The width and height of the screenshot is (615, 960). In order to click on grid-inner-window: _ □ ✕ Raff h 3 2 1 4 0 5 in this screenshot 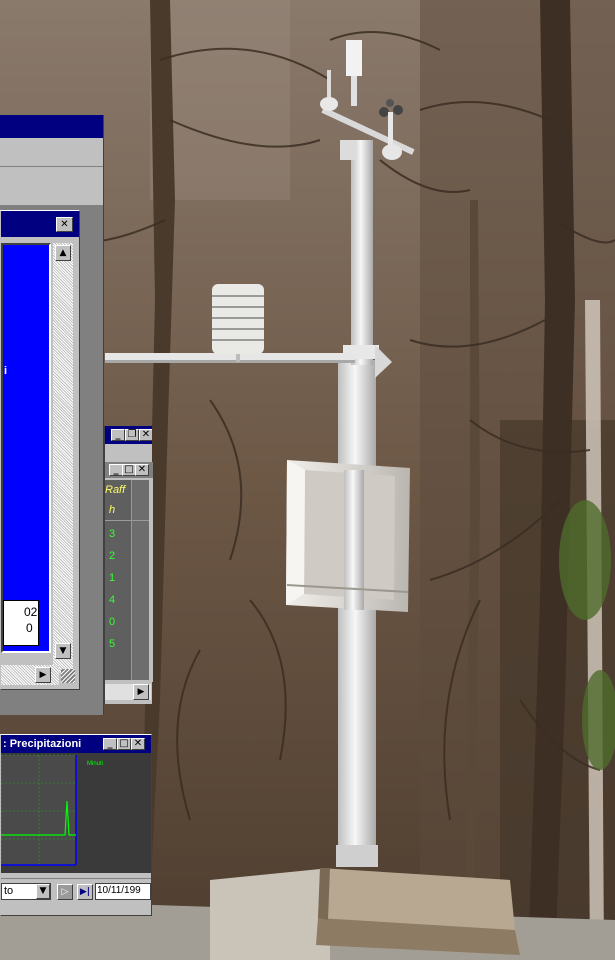, I will do `click(129, 572)`.